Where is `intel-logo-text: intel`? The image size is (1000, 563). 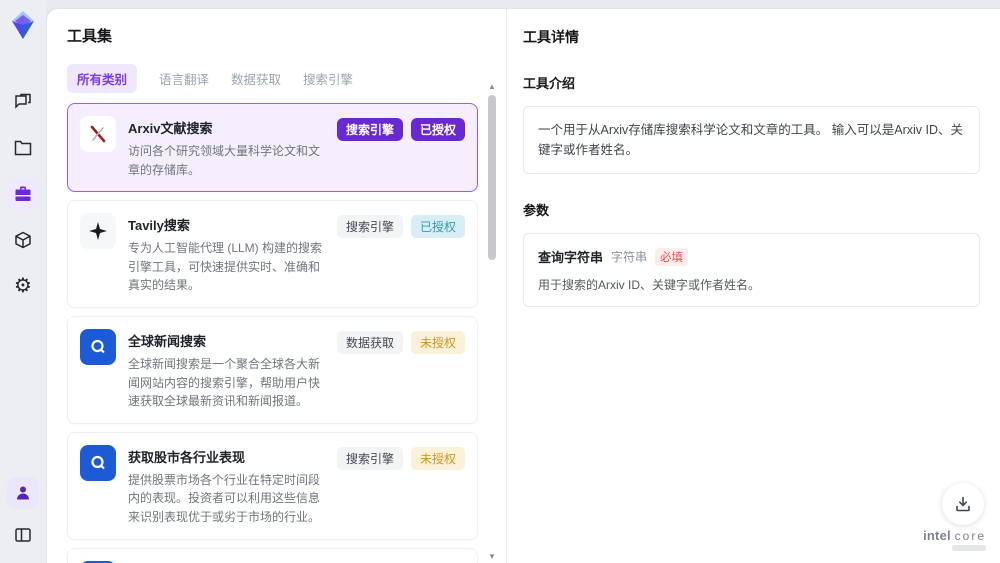 intel-logo-text: intel is located at coordinates (937, 535).